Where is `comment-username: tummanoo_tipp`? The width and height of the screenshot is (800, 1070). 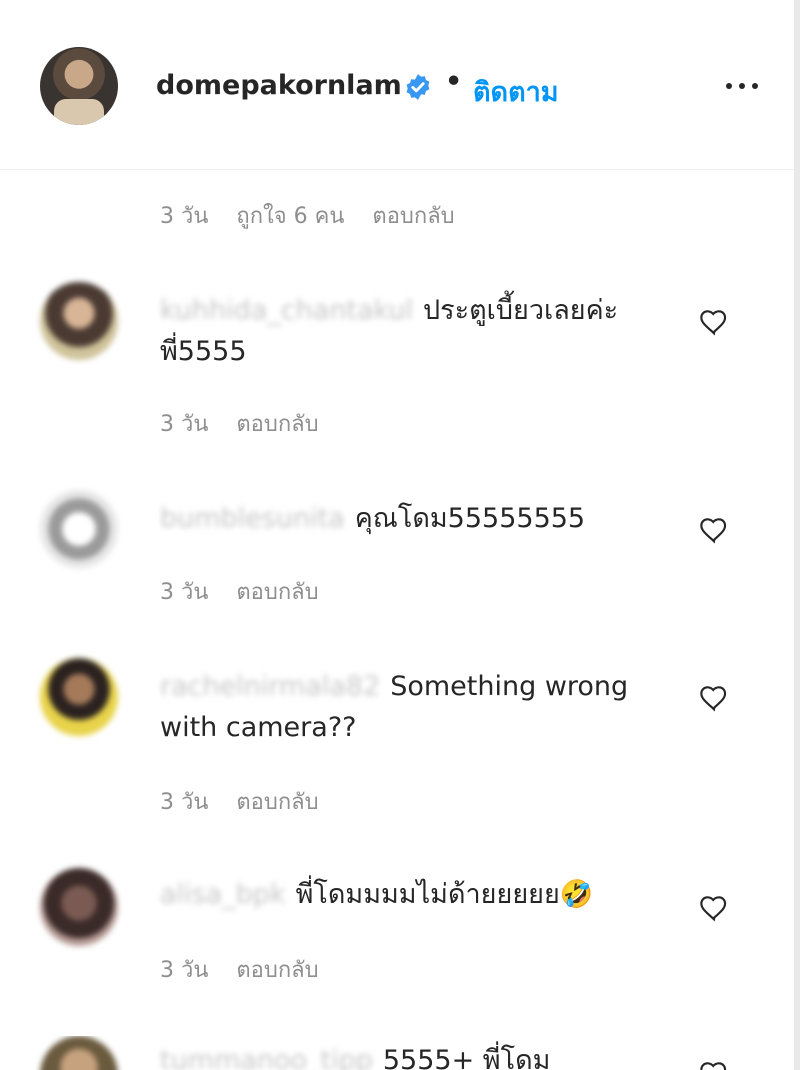
comment-username: tummanoo_tipp is located at coordinates (266, 1057).